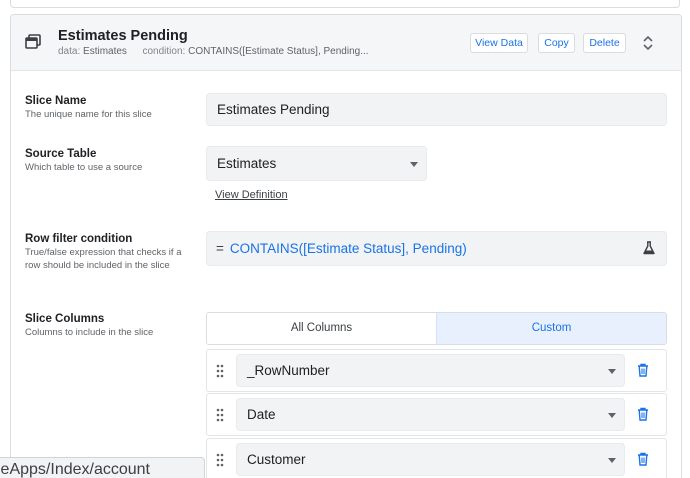  What do you see at coordinates (499, 43) in the screenshot?
I see `view-data-button: View Data` at bounding box center [499, 43].